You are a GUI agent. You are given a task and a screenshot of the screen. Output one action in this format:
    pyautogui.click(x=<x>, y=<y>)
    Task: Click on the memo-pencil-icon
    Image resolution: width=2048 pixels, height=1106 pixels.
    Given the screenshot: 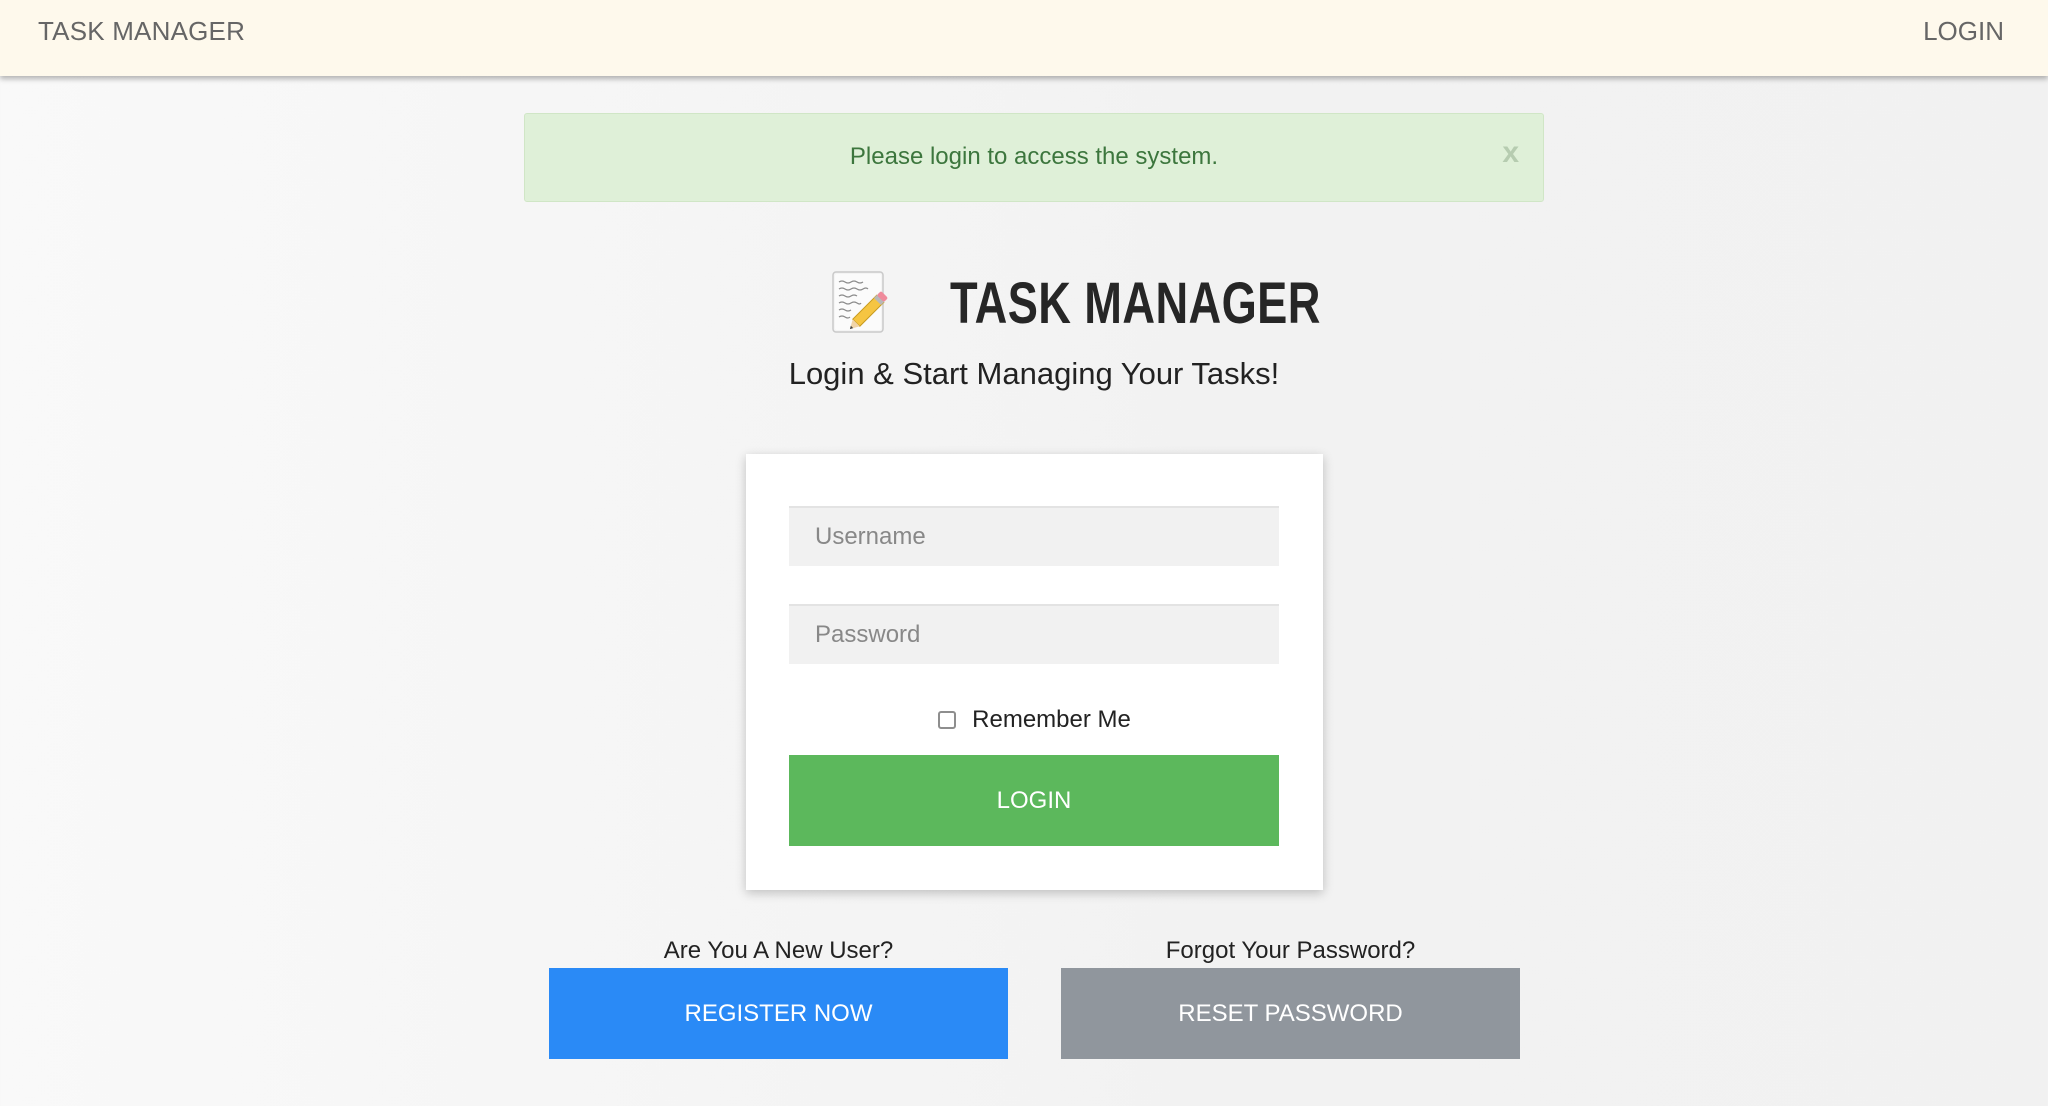 What is the action you would take?
    pyautogui.click(x=860, y=302)
    